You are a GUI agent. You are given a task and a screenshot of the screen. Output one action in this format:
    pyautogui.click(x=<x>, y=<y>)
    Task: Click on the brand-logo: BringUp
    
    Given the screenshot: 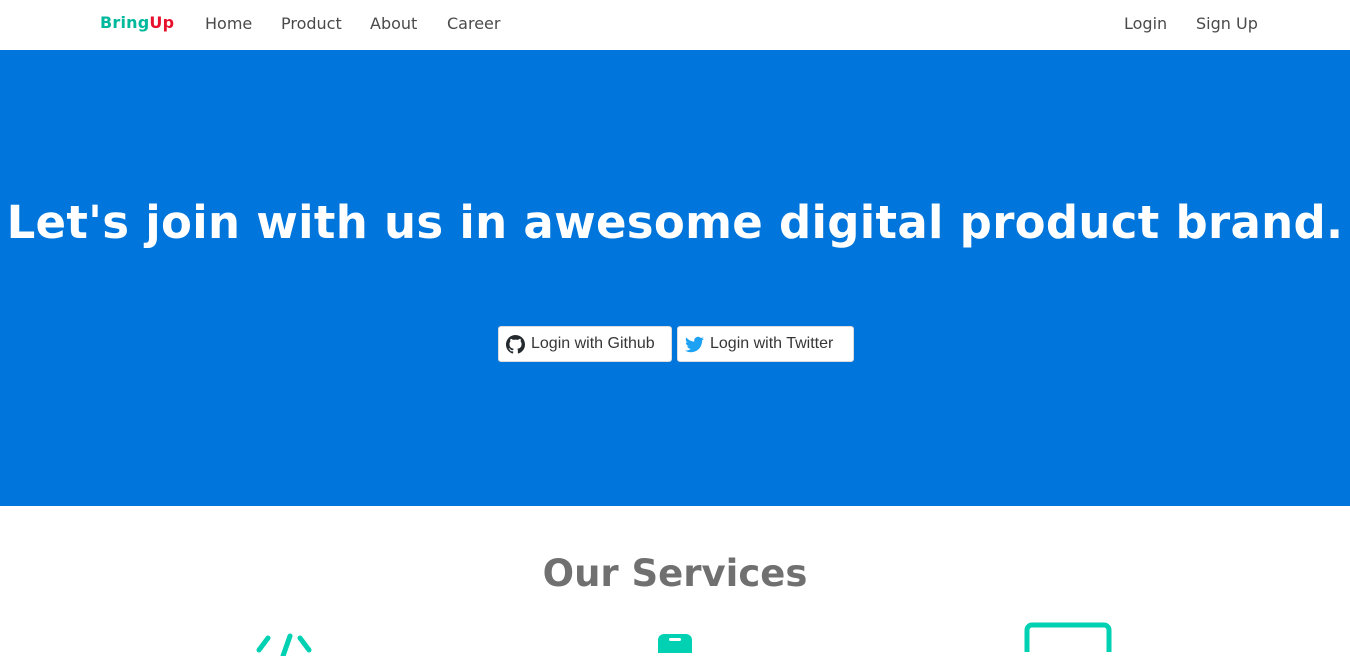 What is the action you would take?
    pyautogui.click(x=137, y=22)
    